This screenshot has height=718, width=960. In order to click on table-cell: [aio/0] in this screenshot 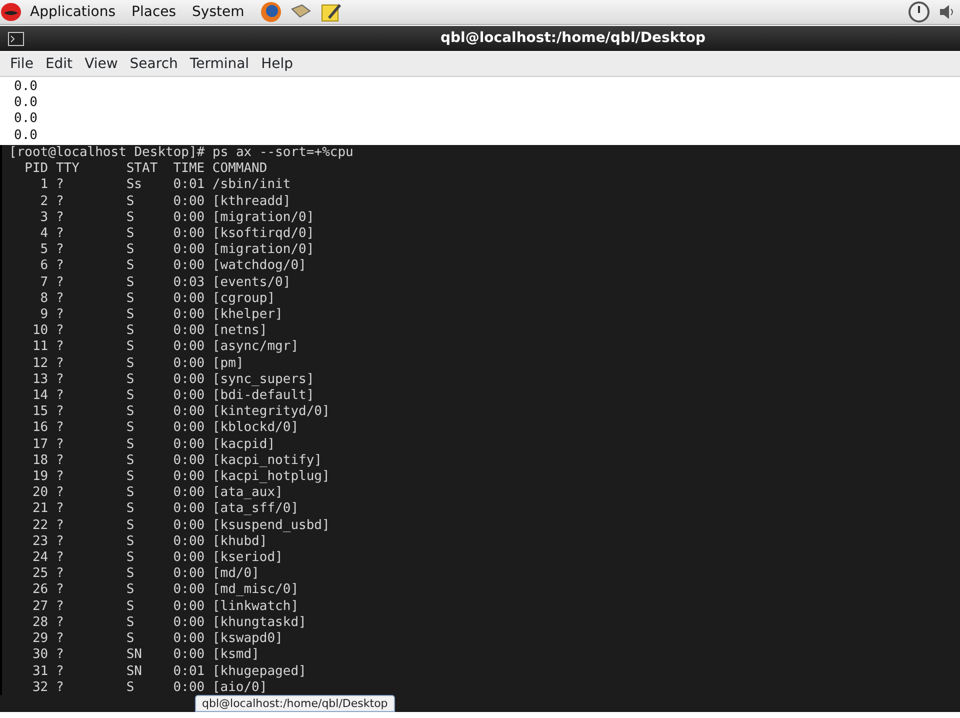, I will do `click(240, 688)`.